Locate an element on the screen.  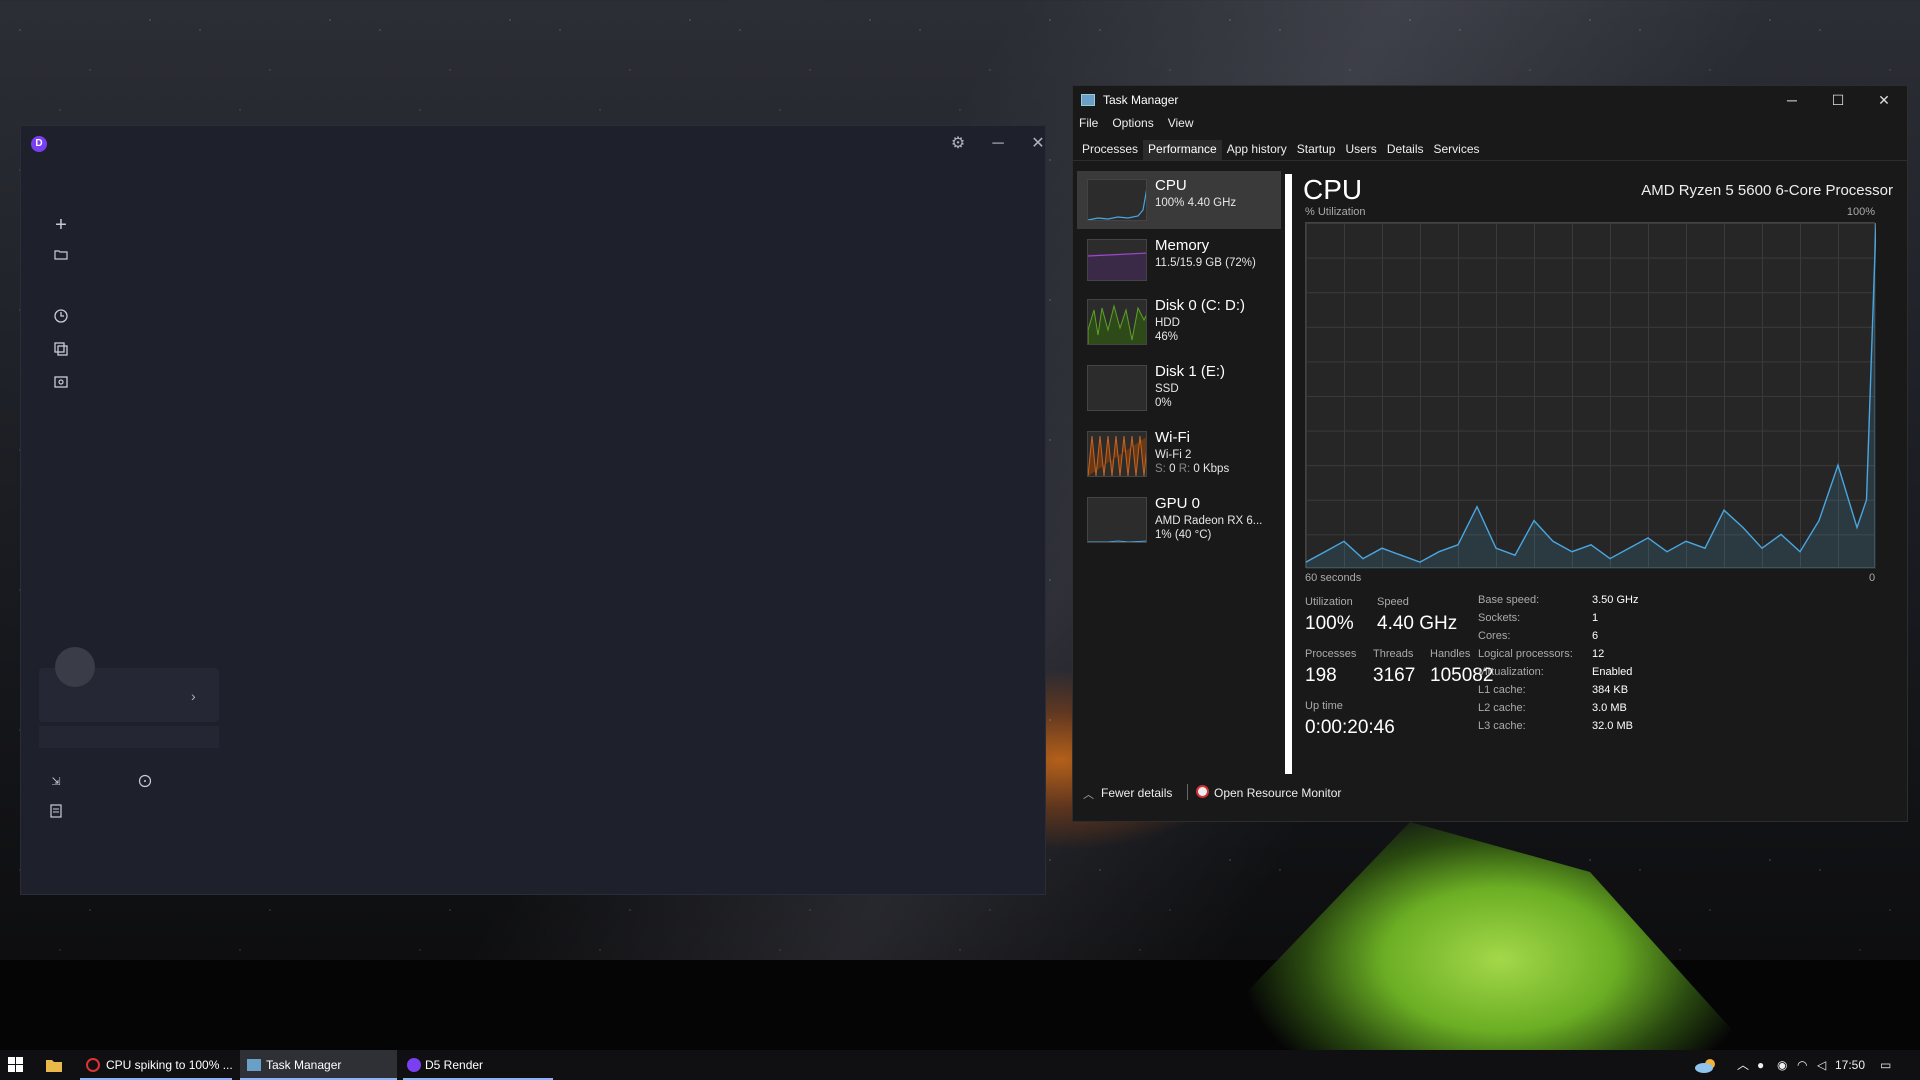
send-value: 0 is located at coordinates (1172, 469).